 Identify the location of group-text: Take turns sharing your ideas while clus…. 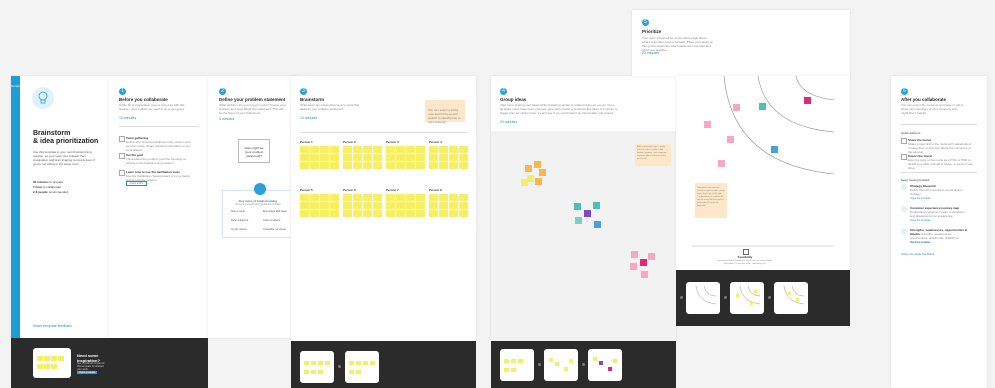
(559, 109).